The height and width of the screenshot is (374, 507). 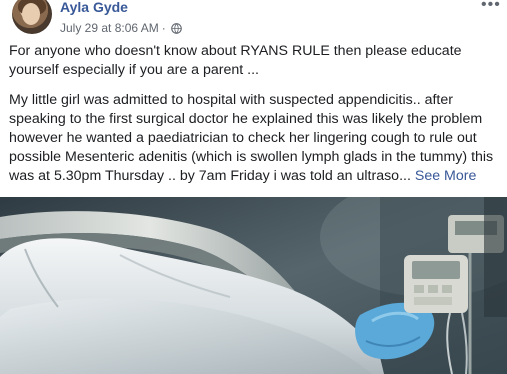 I want to click on post-header: Ayla Gyde July 29 at 8:06 AM · •••, so click(x=253, y=20).